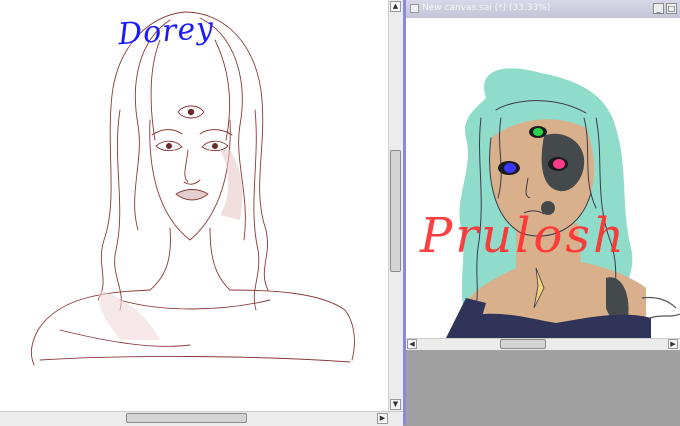 The image size is (680, 426). Describe the element at coordinates (543, 387) in the screenshot. I see `workspace-background` at that location.